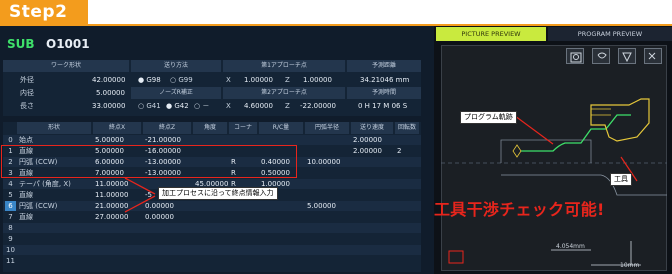 Image resolution: width=672 pixels, height=274 pixels. I want to click on table-row: 0 始点 5.00000 -21.00000 2.00000, so click(212, 140).